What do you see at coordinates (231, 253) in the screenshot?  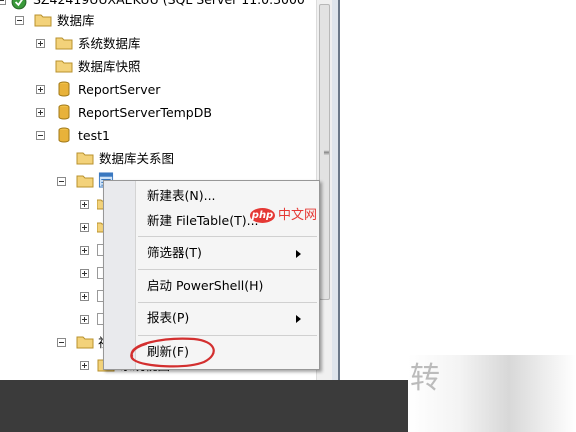 I see `menu-item-filter: 筛选器(T)` at bounding box center [231, 253].